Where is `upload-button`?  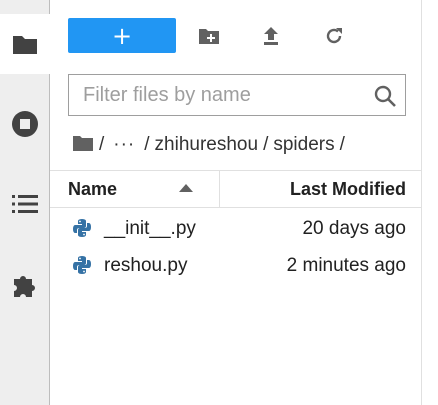 upload-button is located at coordinates (271, 36).